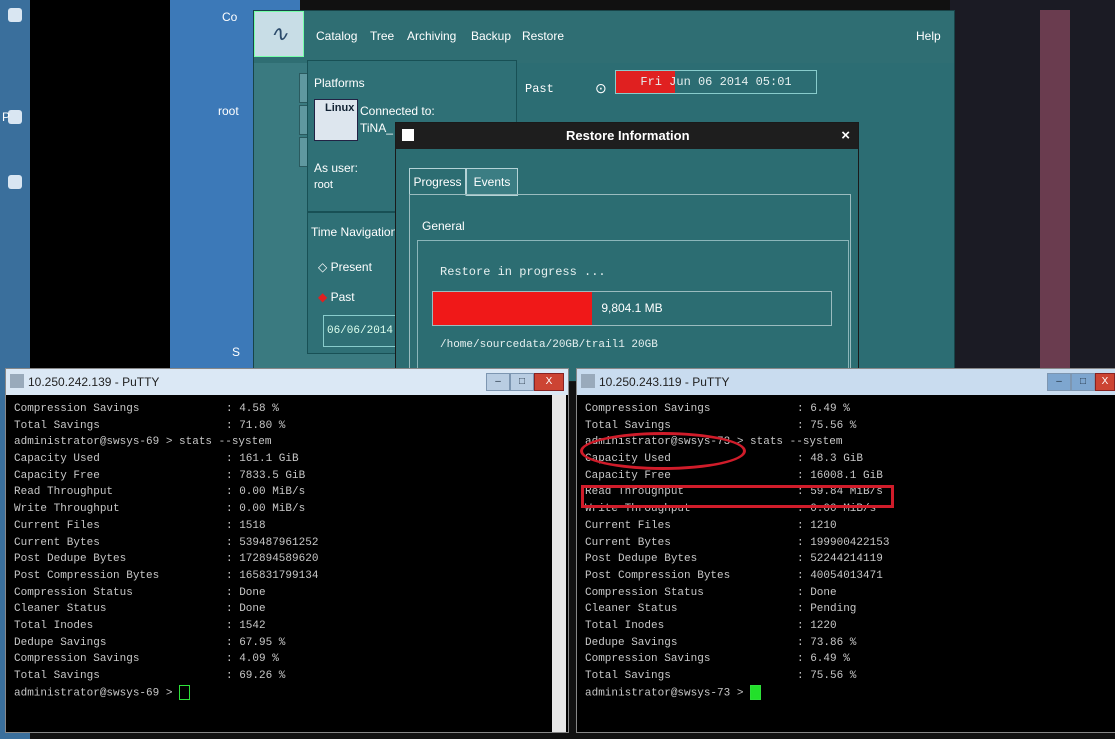  I want to click on scrollbar, so click(559, 563).